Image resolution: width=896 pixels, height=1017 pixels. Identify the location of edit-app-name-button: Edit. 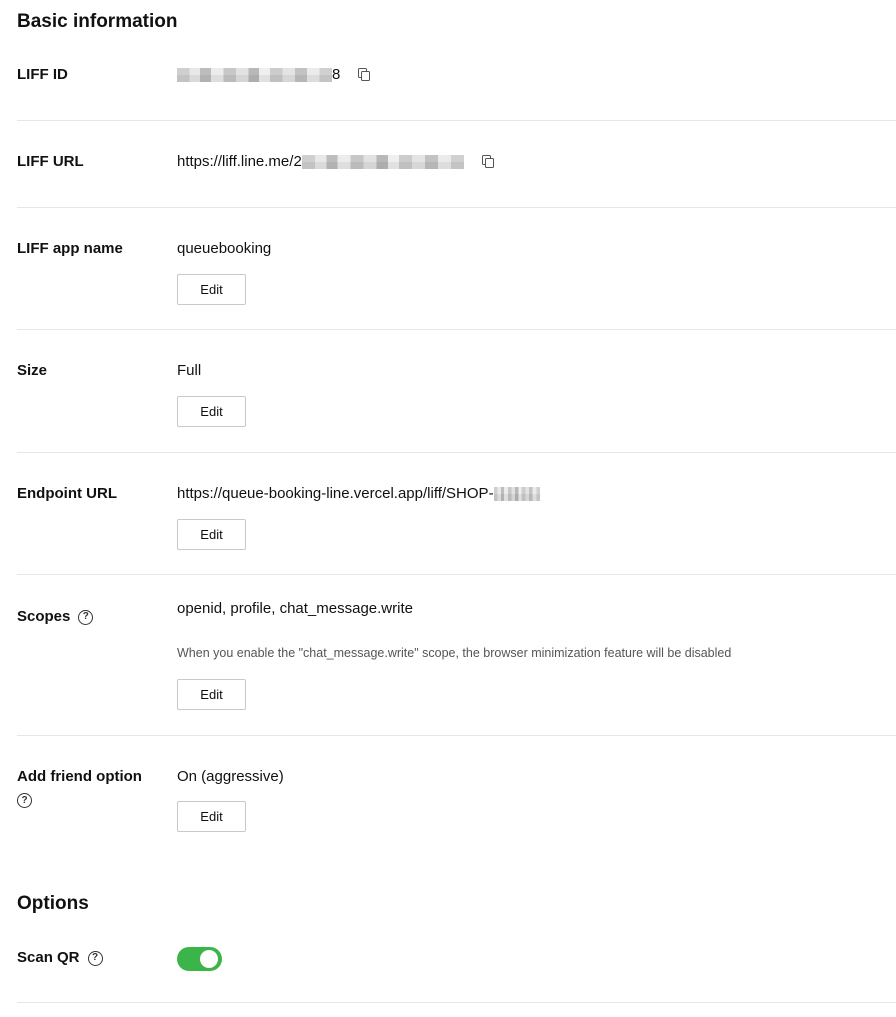
(211, 289).